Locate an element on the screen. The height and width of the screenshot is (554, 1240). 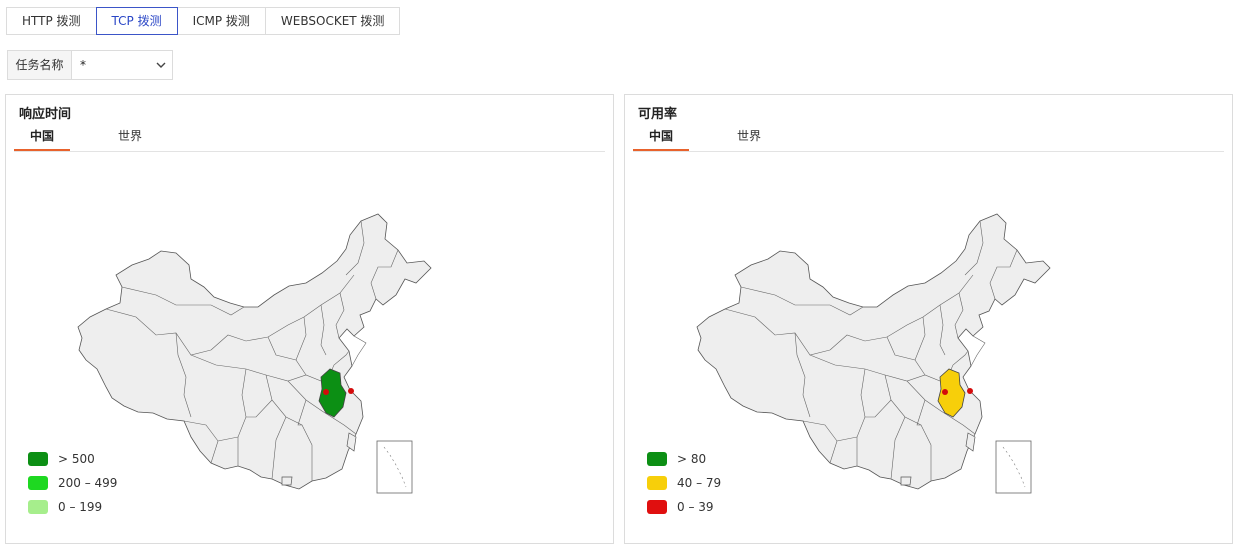
legend-item: 0 – 39 is located at coordinates (684, 507).